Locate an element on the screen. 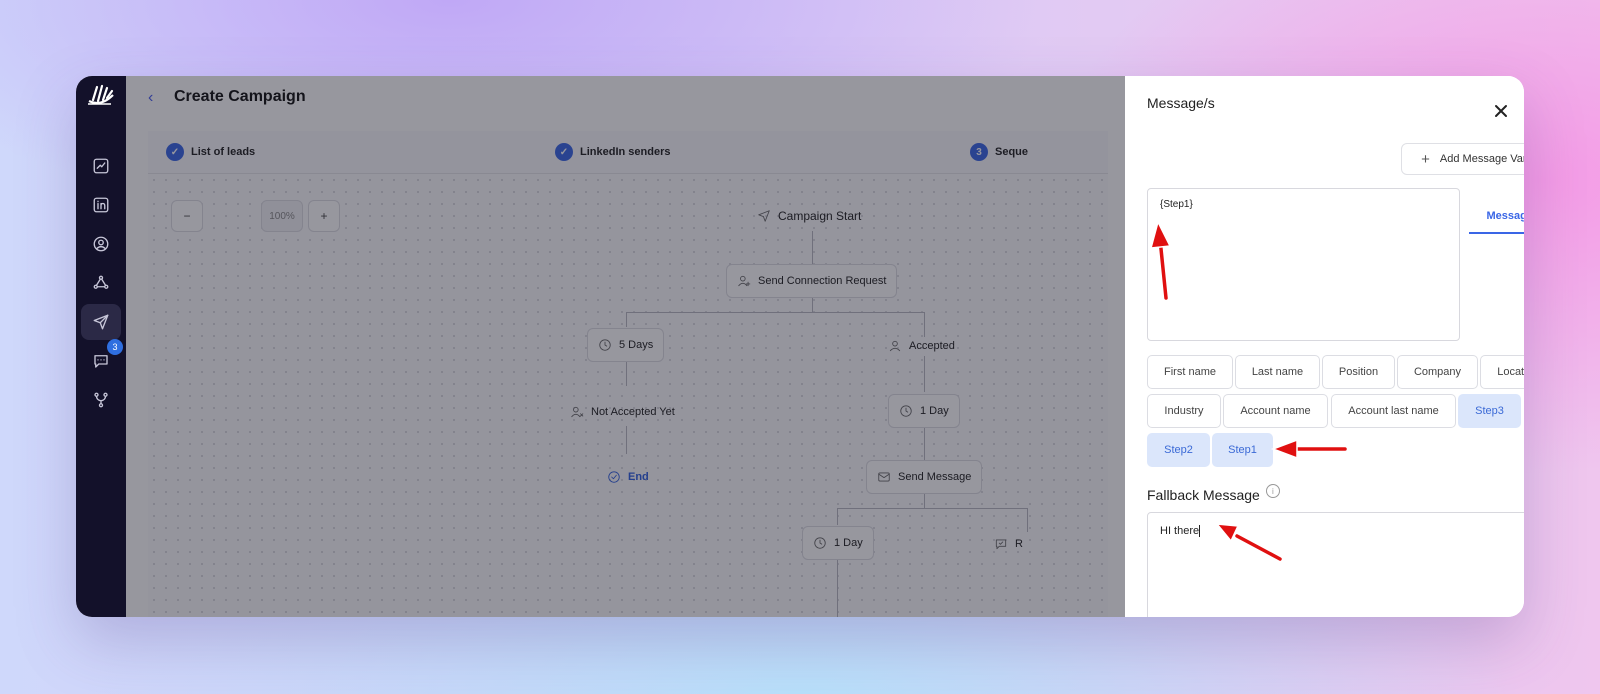 The height and width of the screenshot is (694, 1600). chat-check-icon is located at coordinates (1001, 544).